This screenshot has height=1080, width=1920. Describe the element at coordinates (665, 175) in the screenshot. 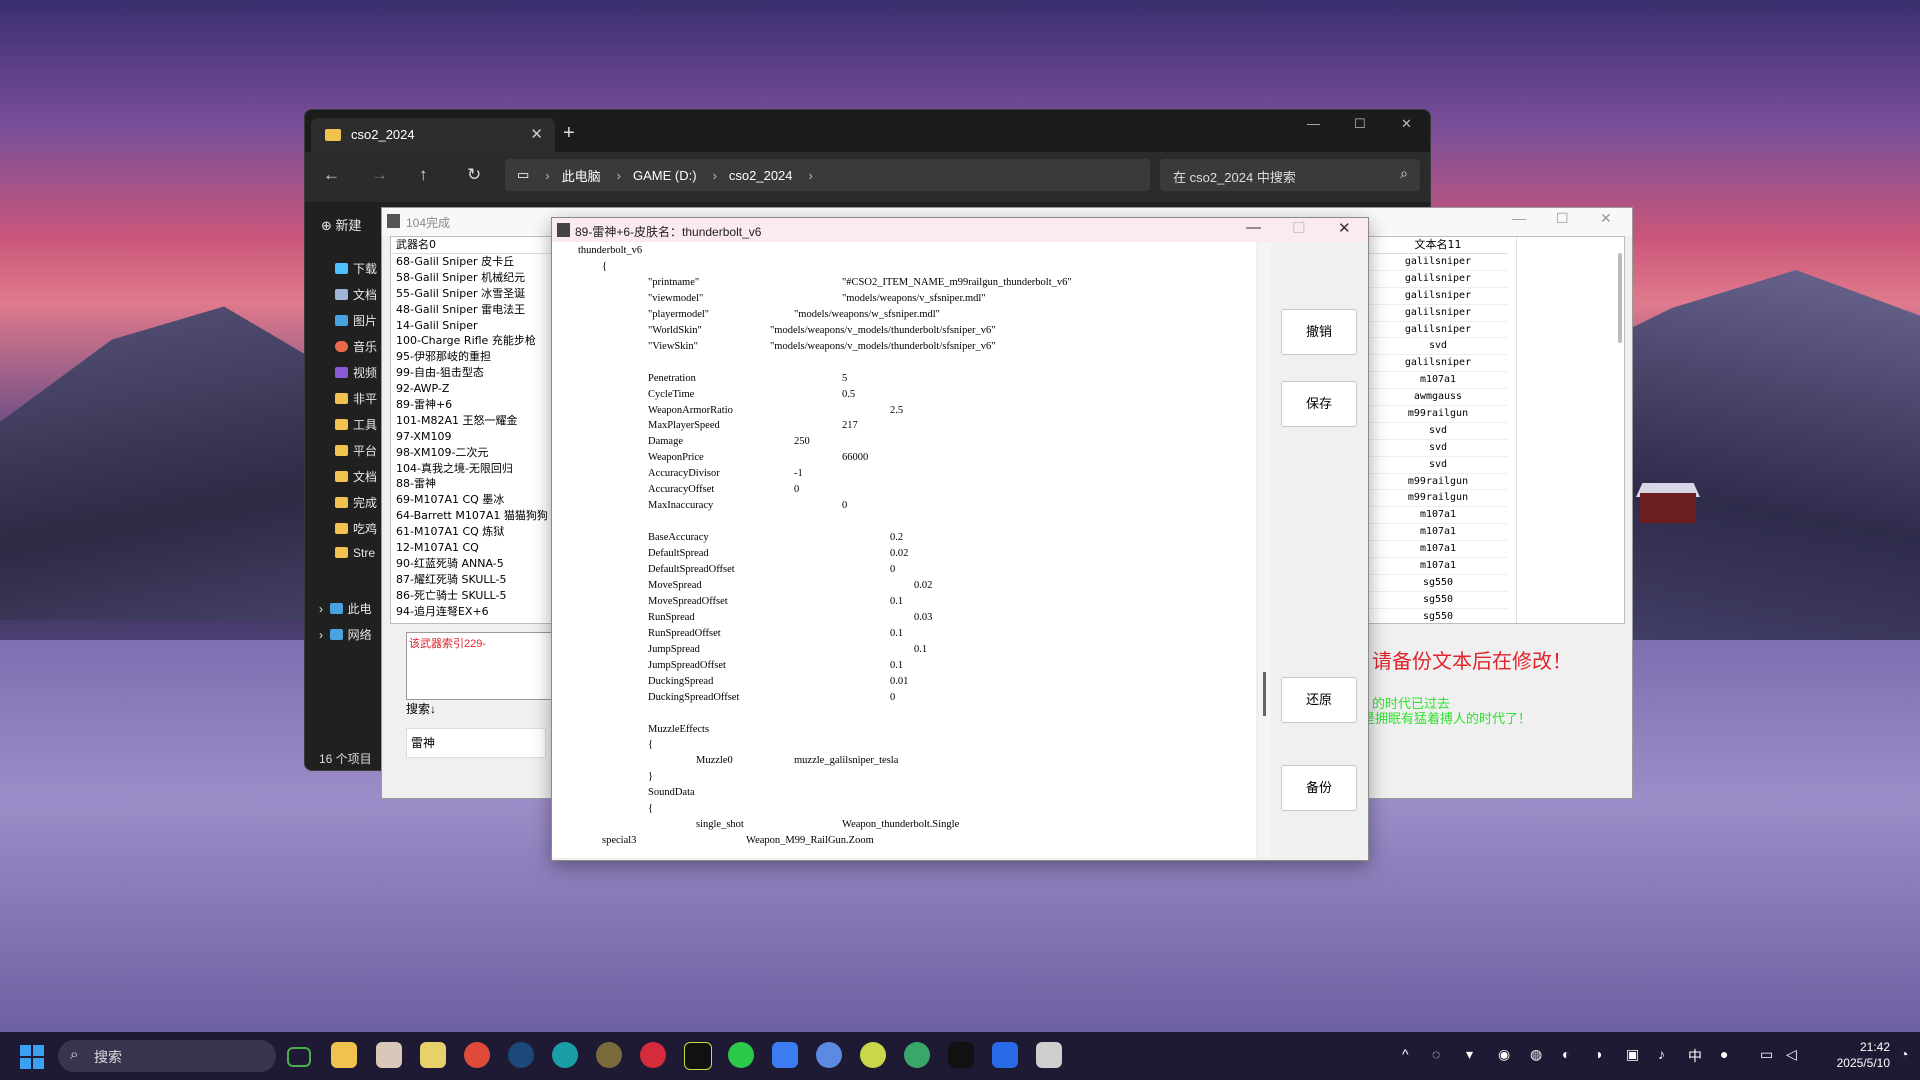

I see `breadcrumb-game-drive: GAME (D:)` at that location.